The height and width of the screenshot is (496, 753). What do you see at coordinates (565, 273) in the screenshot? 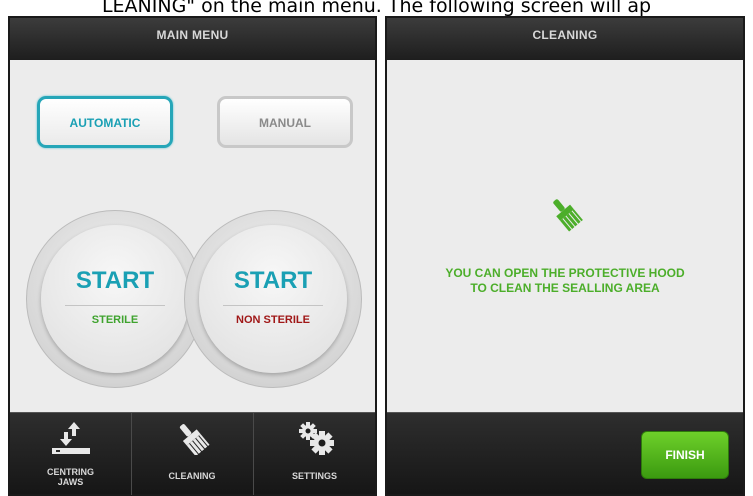
I see `cleaning-message-line1: YOU CAN OPEN THE PROTECTIVE HOOD` at bounding box center [565, 273].